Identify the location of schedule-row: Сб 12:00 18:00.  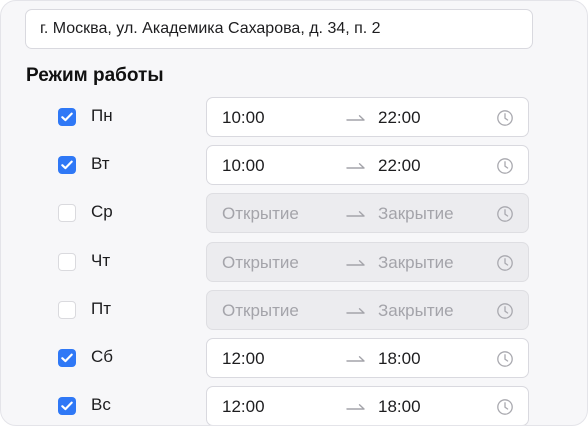
(294, 358).